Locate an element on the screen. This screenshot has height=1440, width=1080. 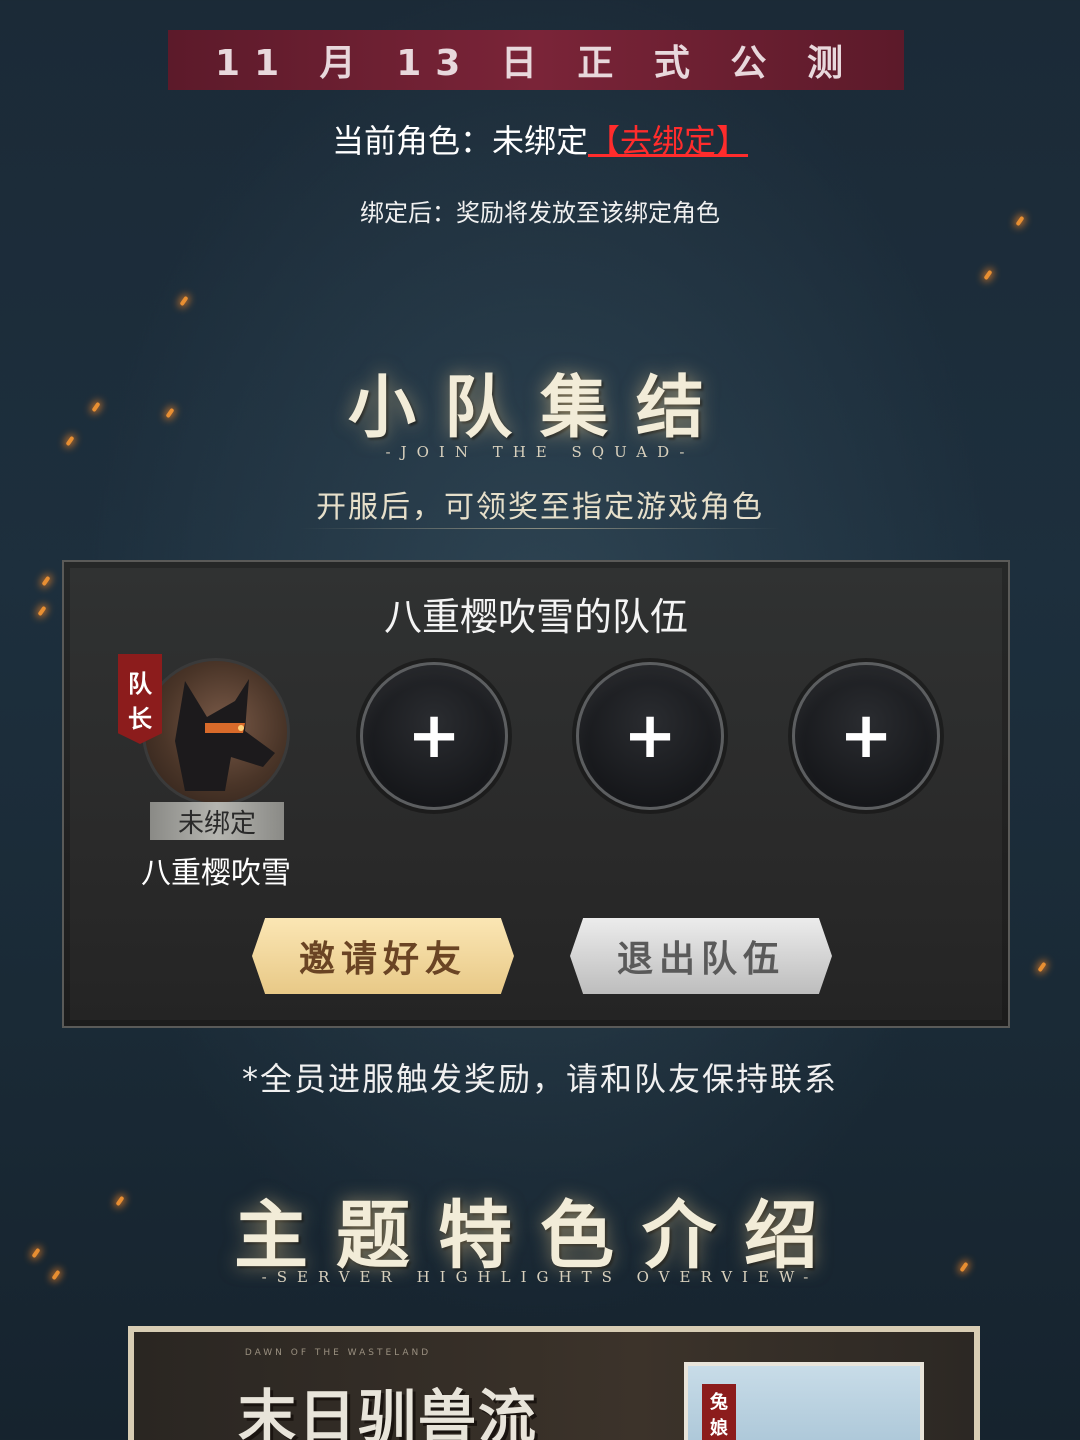
invite-slot-3: + is located at coordinates (866, 736).